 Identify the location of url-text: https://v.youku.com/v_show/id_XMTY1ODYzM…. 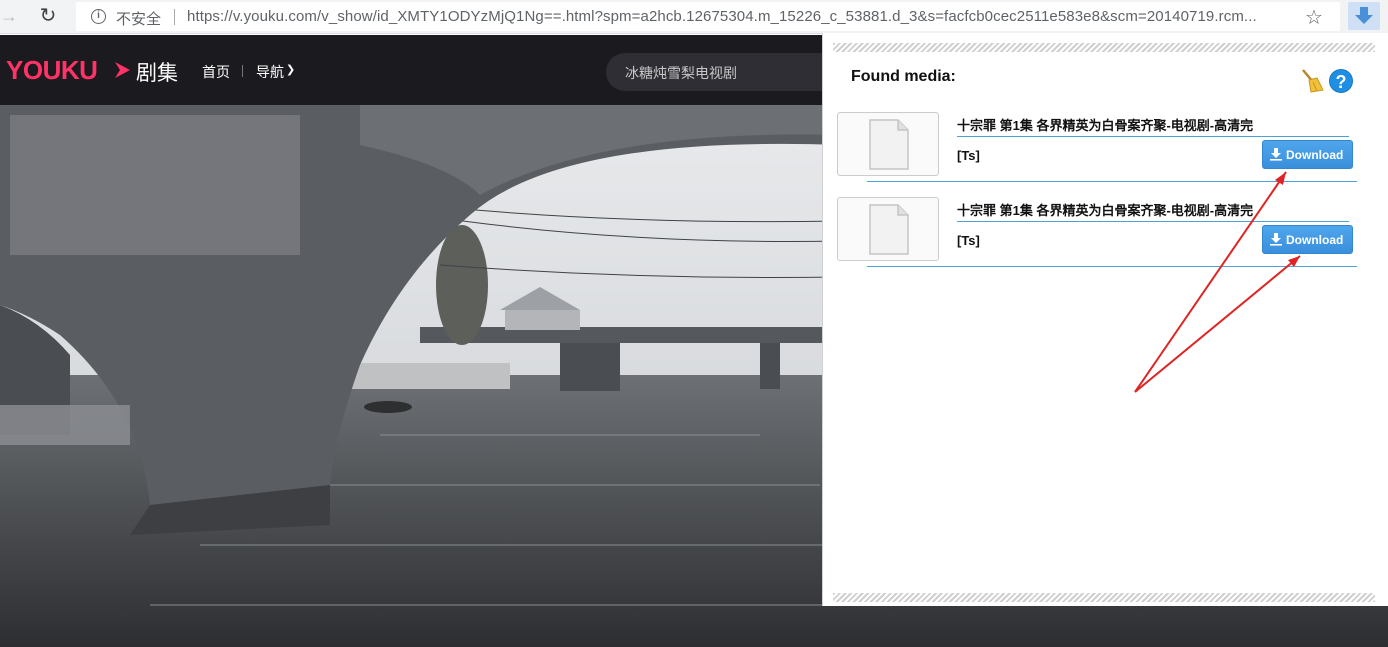
(742, 16).